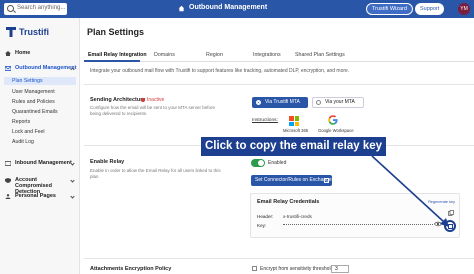  I want to click on sidebar-item-home: Home, so click(41, 53).